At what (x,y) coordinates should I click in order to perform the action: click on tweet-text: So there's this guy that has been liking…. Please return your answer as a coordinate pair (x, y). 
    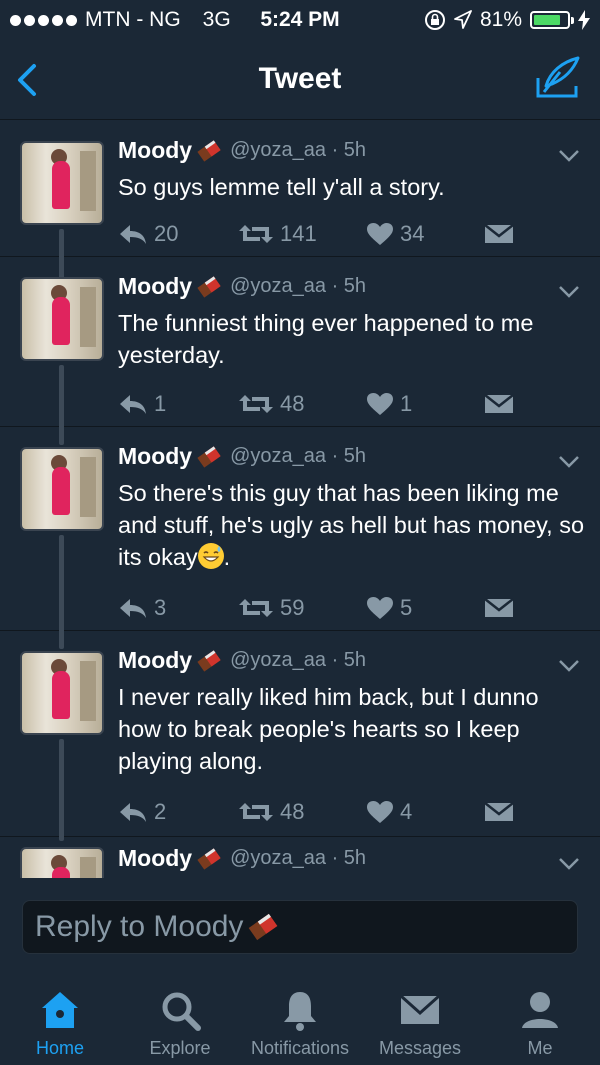
    Looking at the image, I should click on (353, 525).